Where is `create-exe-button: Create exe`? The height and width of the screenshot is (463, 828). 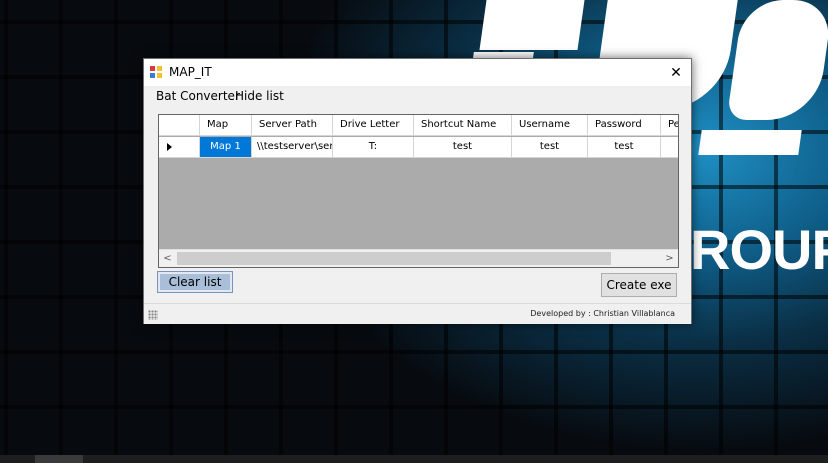 create-exe-button: Create exe is located at coordinates (639, 285).